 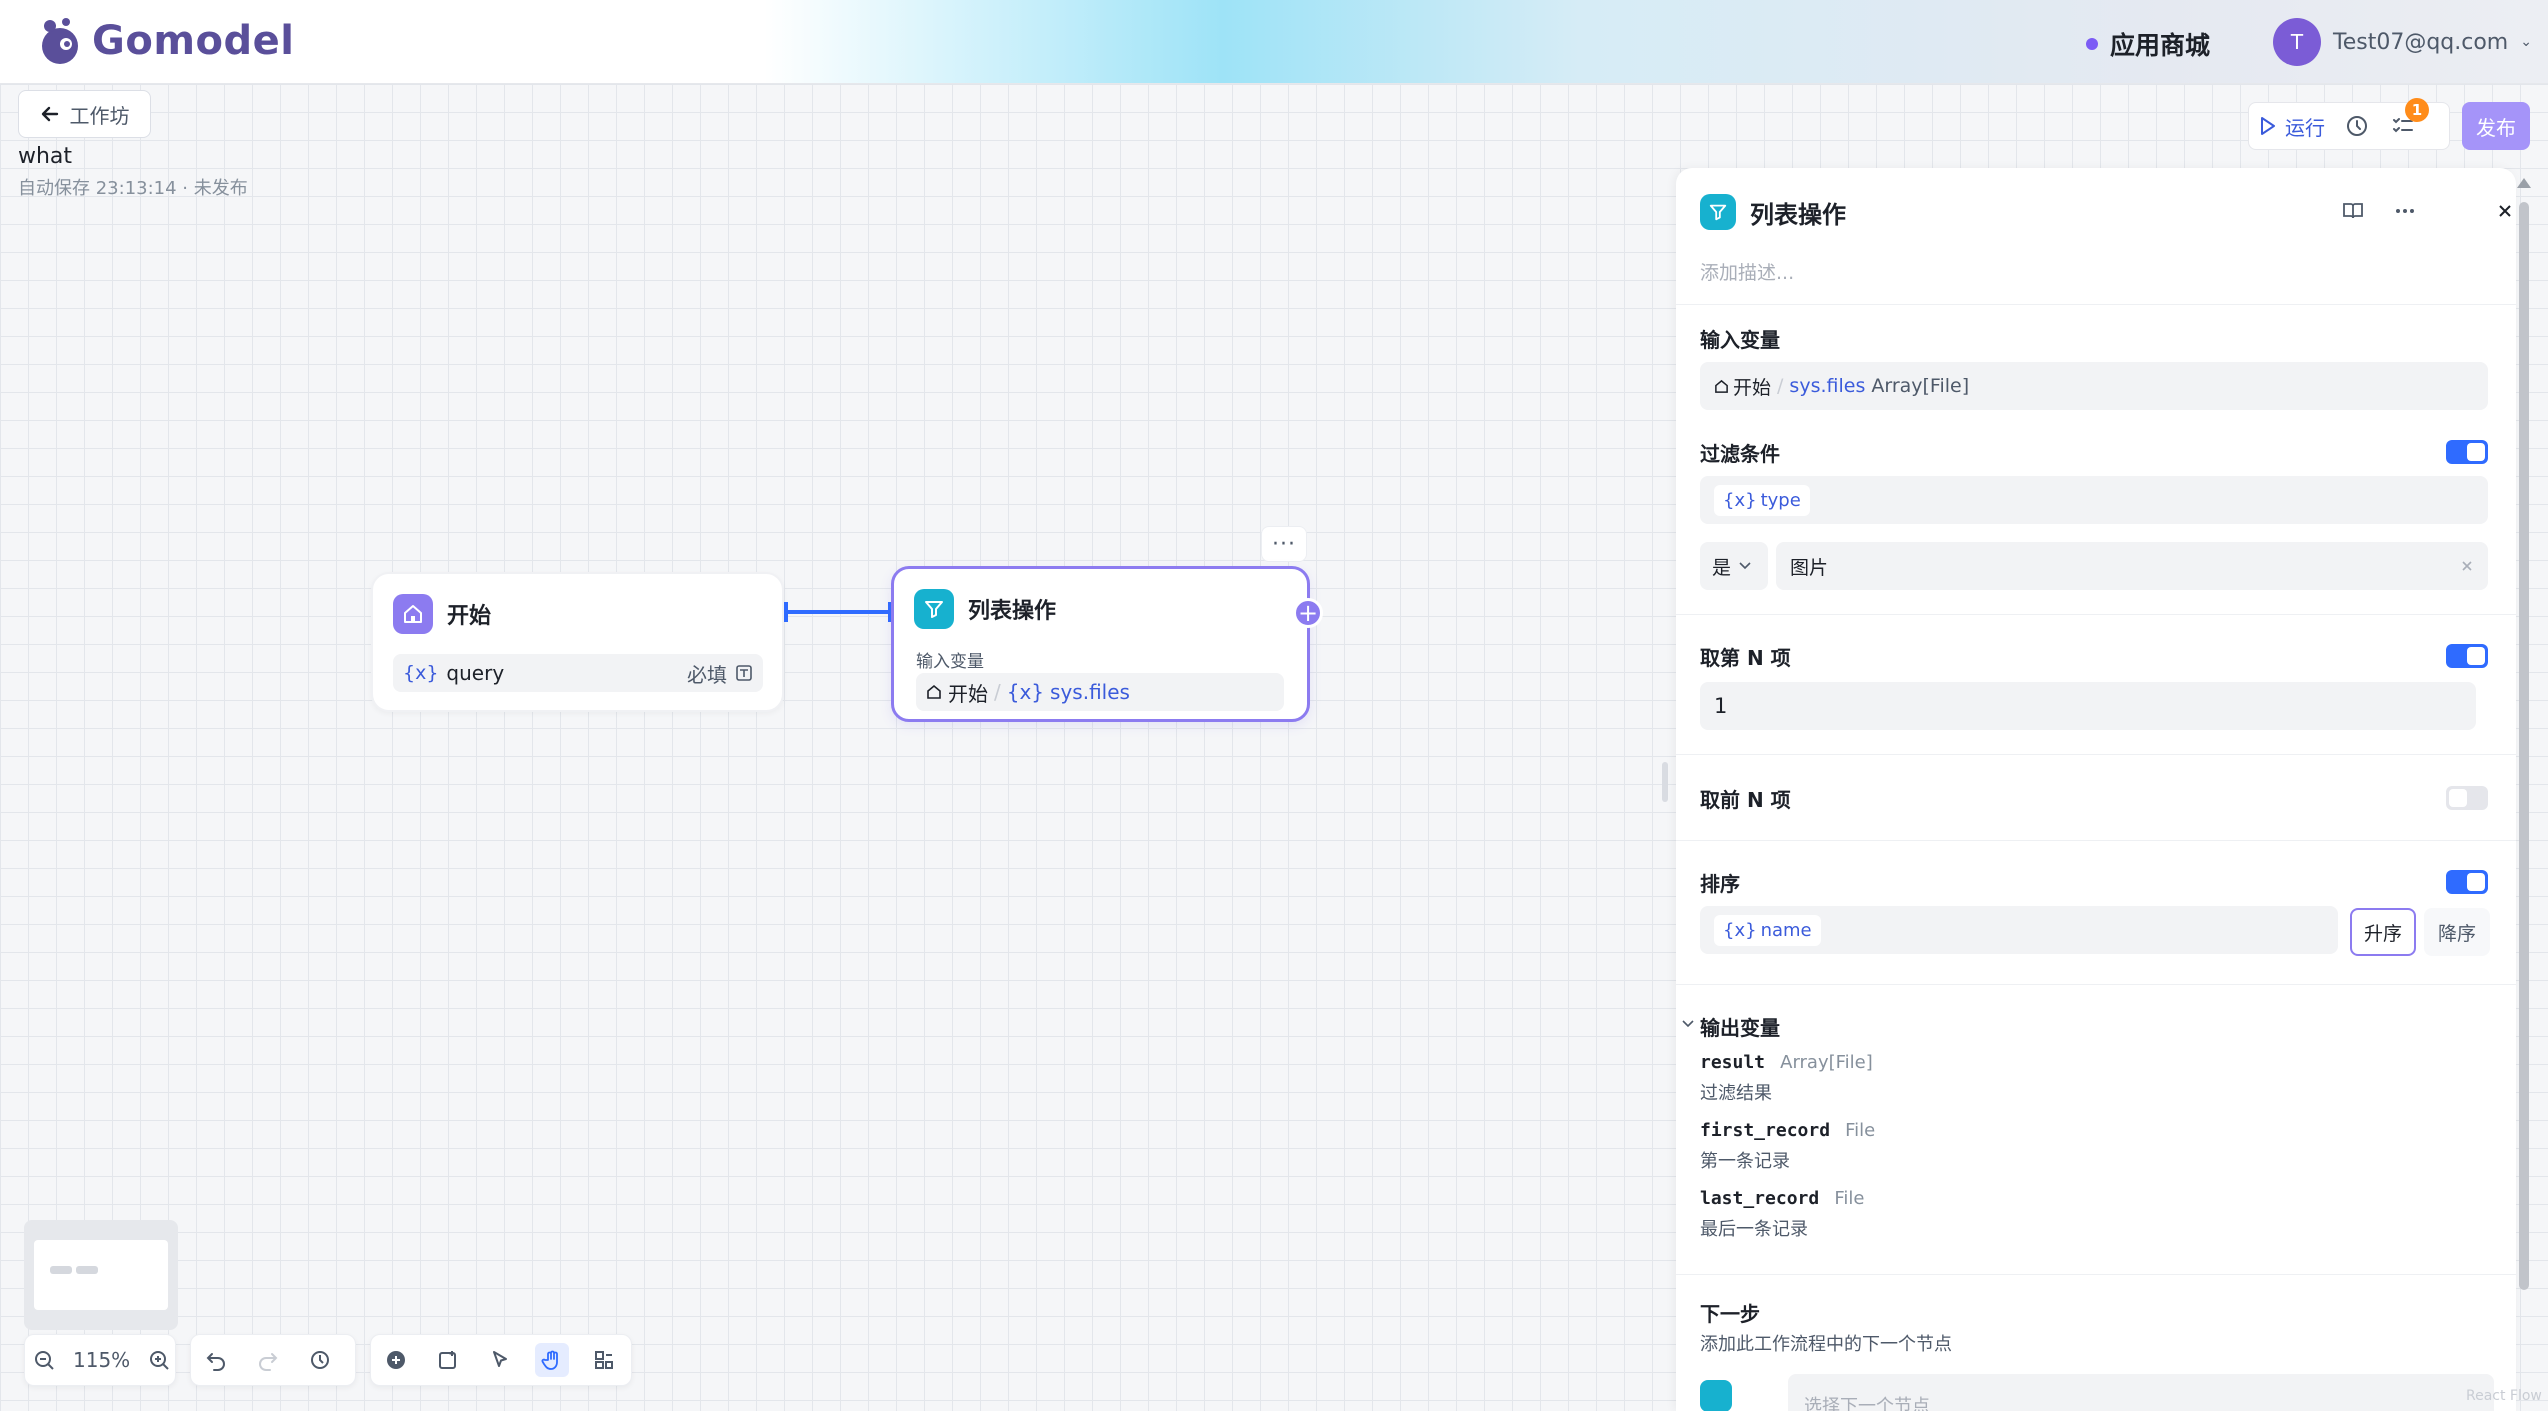 I want to click on run-button: 运行, so click(x=2292, y=126).